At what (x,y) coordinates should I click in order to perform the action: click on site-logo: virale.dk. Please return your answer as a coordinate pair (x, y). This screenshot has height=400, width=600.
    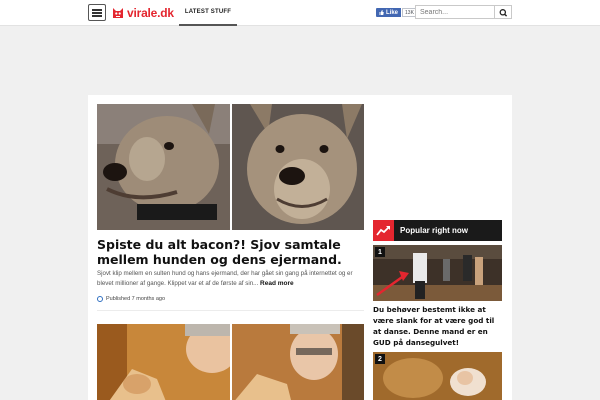
    Looking at the image, I should click on (142, 13).